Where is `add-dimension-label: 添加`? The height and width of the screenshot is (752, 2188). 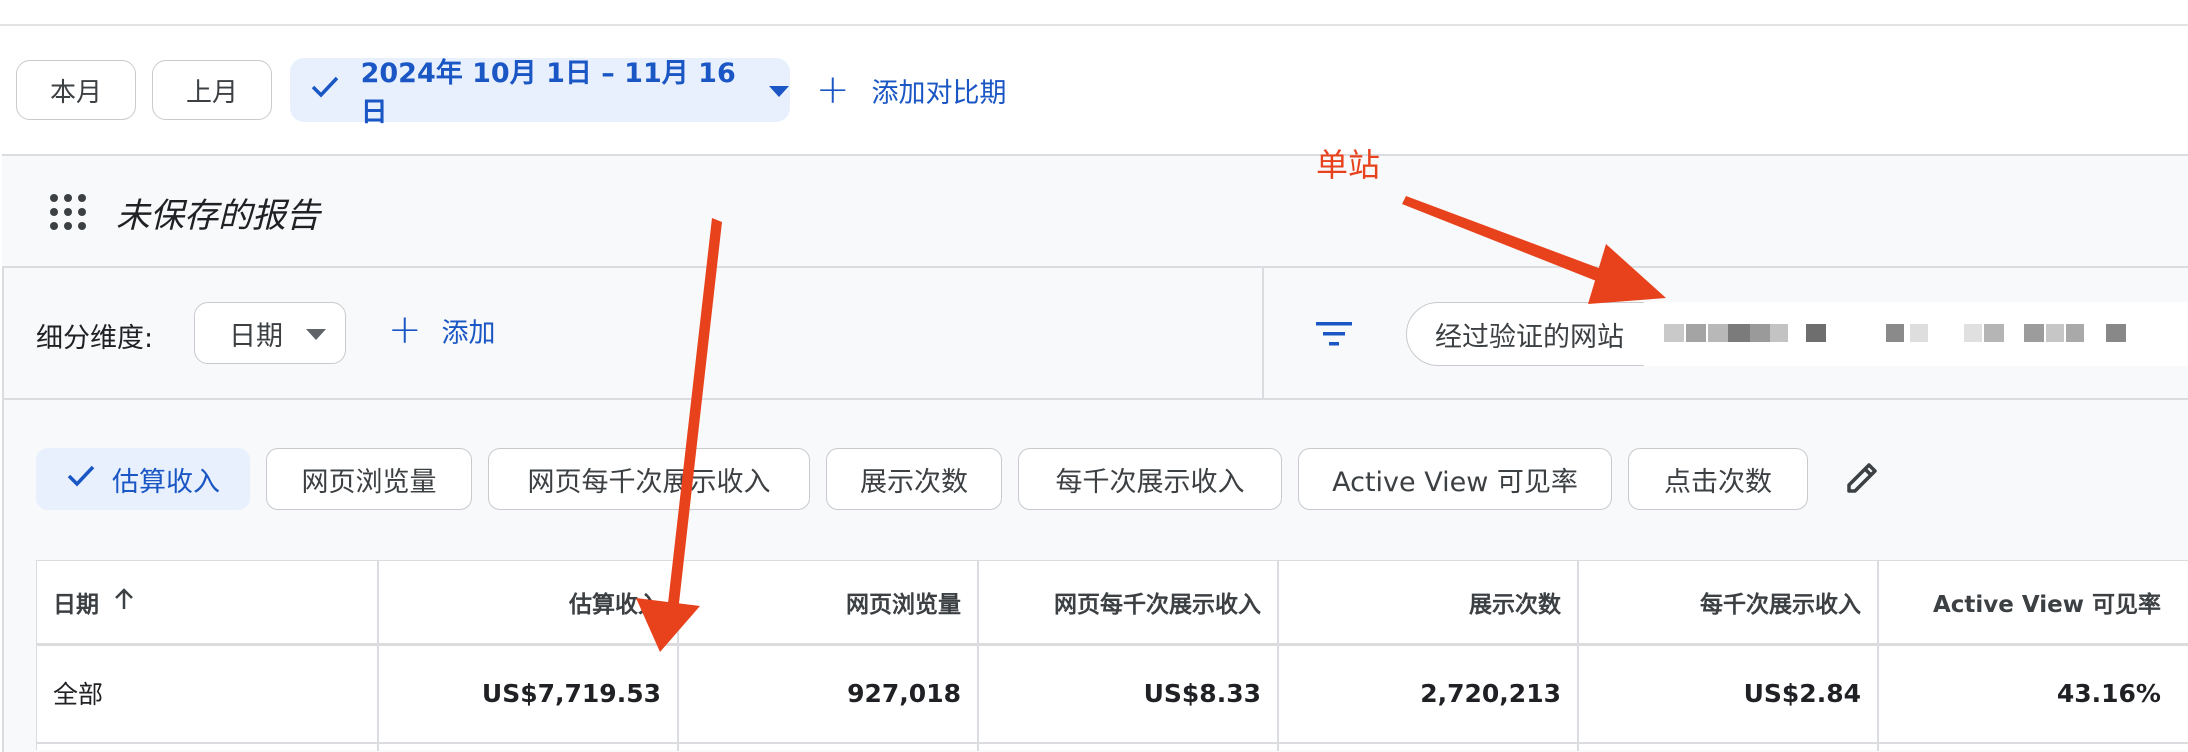 add-dimension-label: 添加 is located at coordinates (468, 333).